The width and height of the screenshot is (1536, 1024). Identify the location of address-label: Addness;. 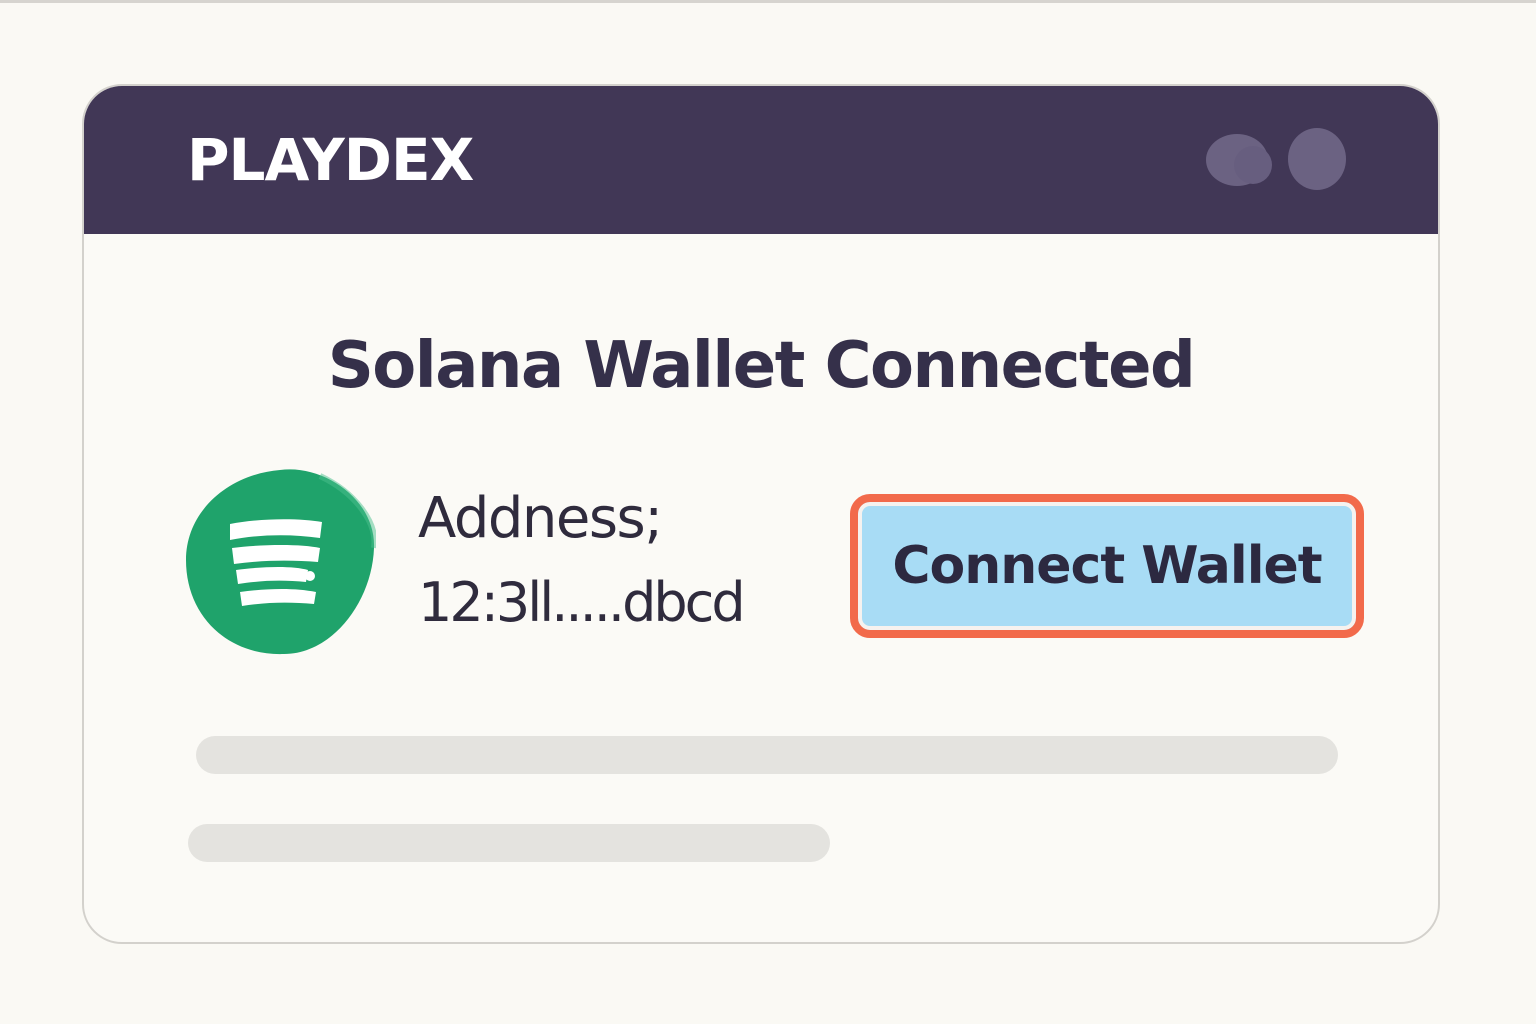
(540, 518).